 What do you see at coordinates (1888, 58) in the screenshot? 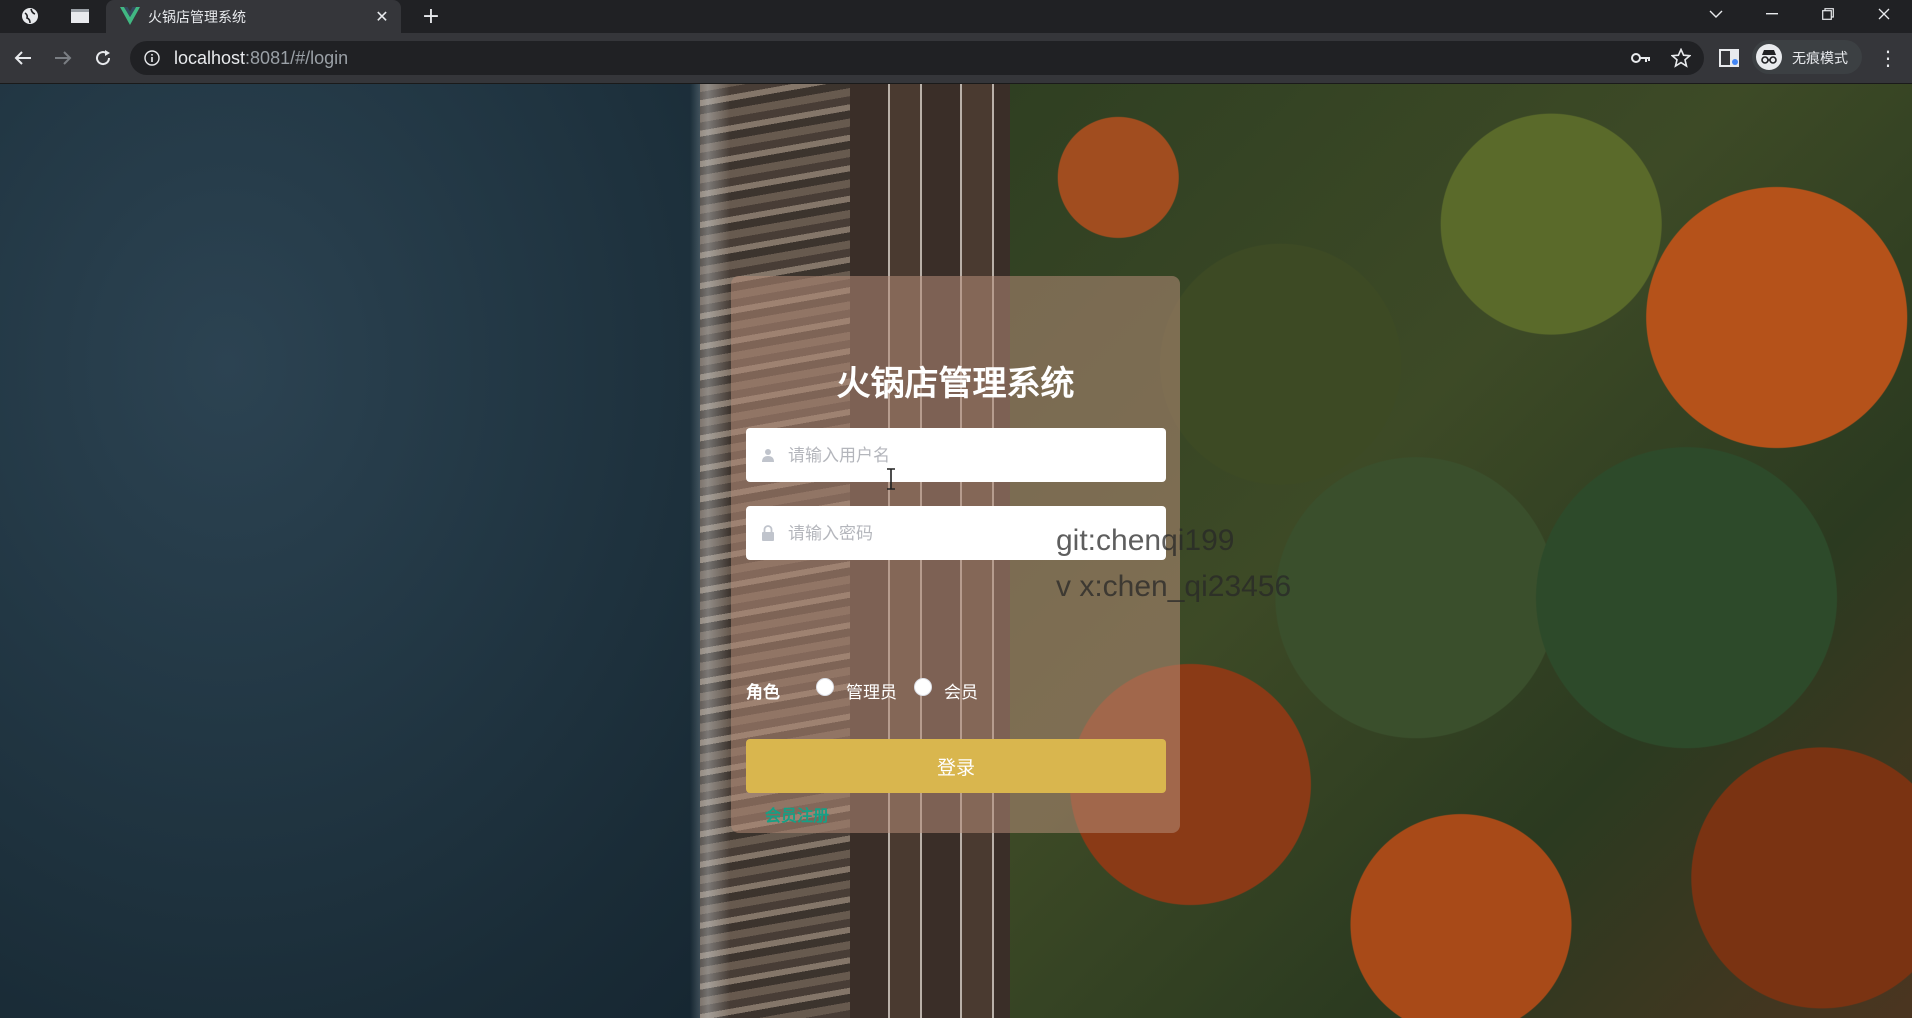
I see `menu-icon: ⋮` at bounding box center [1888, 58].